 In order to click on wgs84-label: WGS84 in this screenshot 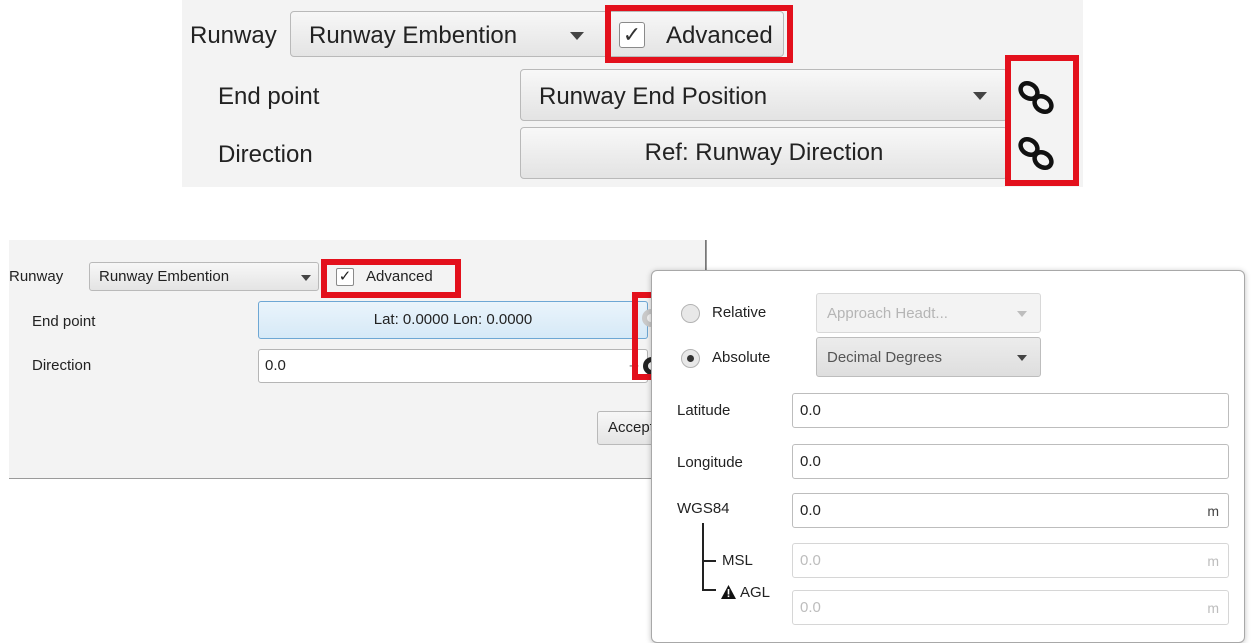, I will do `click(703, 508)`.